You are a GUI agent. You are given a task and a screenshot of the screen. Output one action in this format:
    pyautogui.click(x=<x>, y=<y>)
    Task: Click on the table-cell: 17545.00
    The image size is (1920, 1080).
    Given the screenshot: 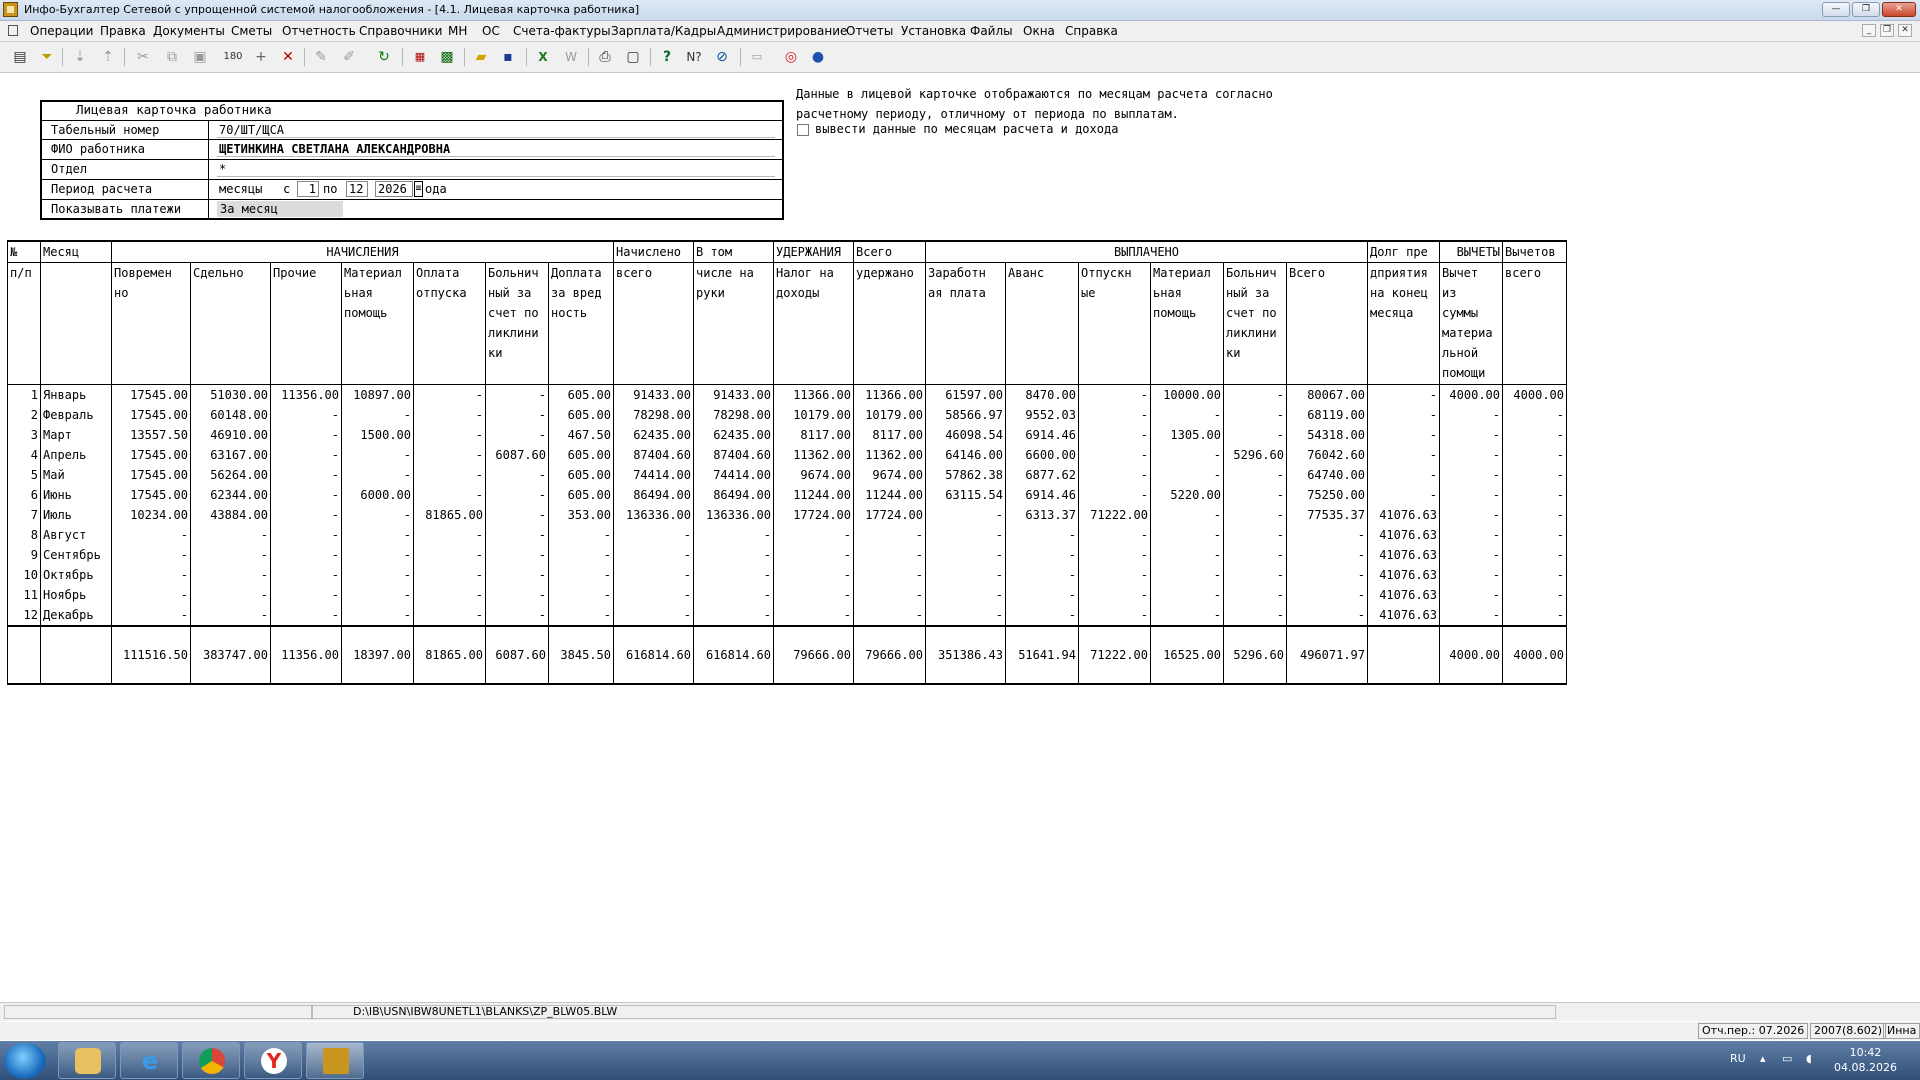 What is the action you would take?
    pyautogui.click(x=151, y=415)
    